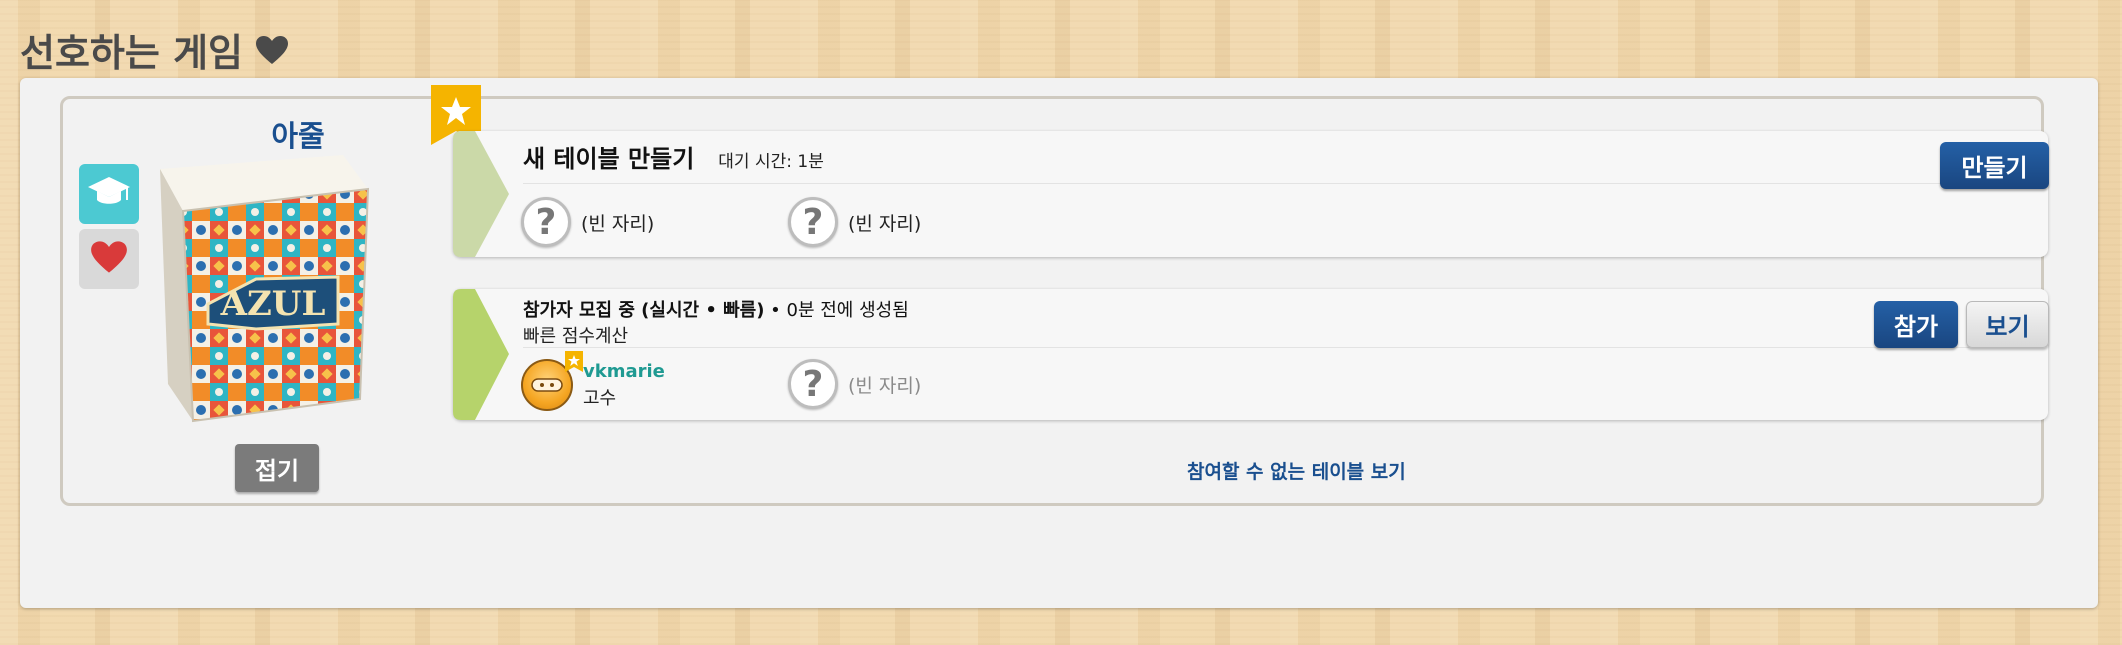  What do you see at coordinates (624, 371) in the screenshot?
I see `player-name: vkmarie` at bounding box center [624, 371].